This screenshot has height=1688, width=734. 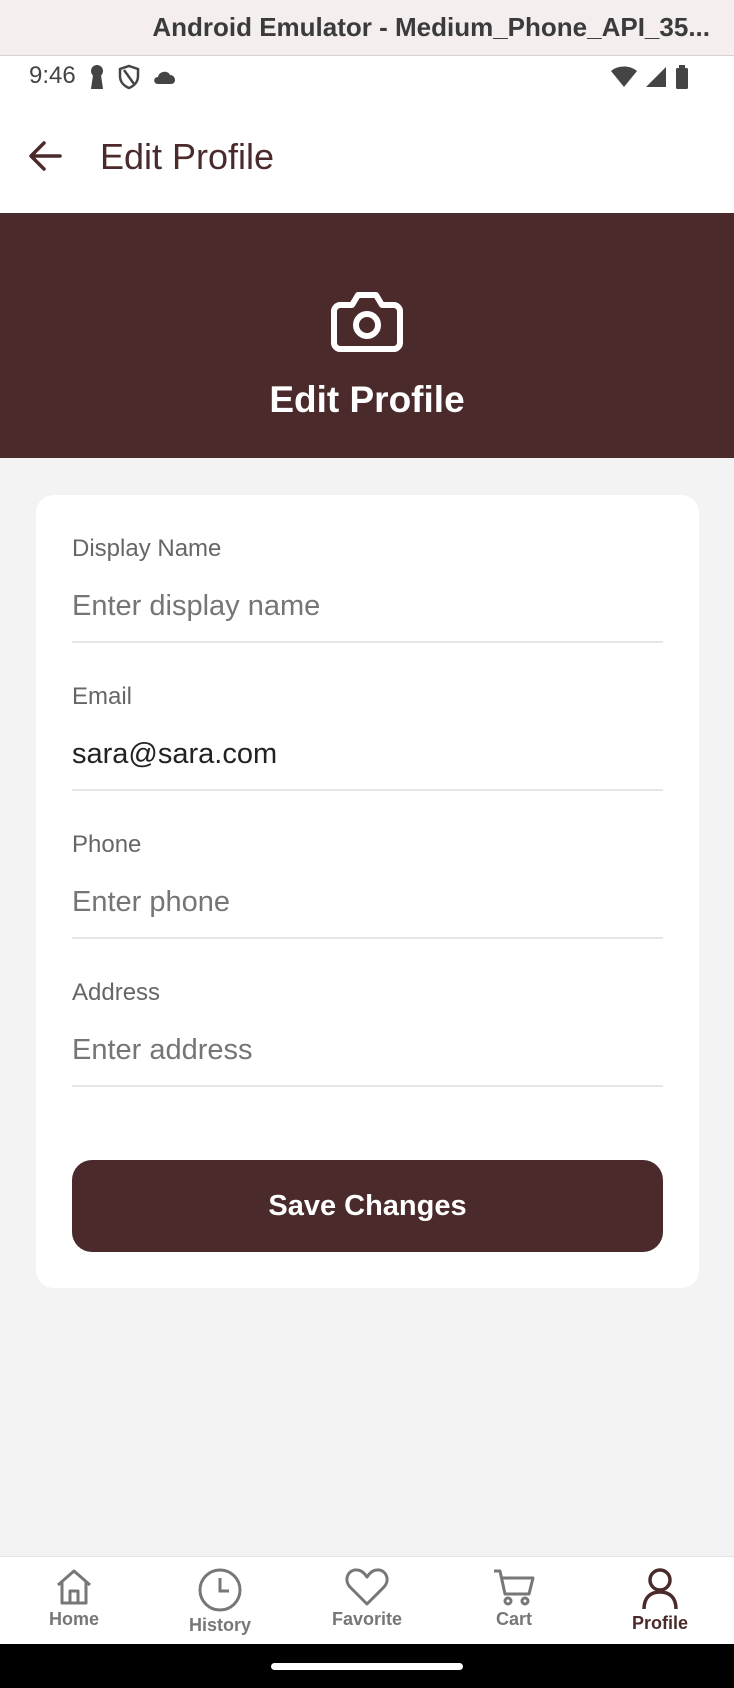 I want to click on bottom-nav: Home History Favorite Cart Profile, so click(x=367, y=1600).